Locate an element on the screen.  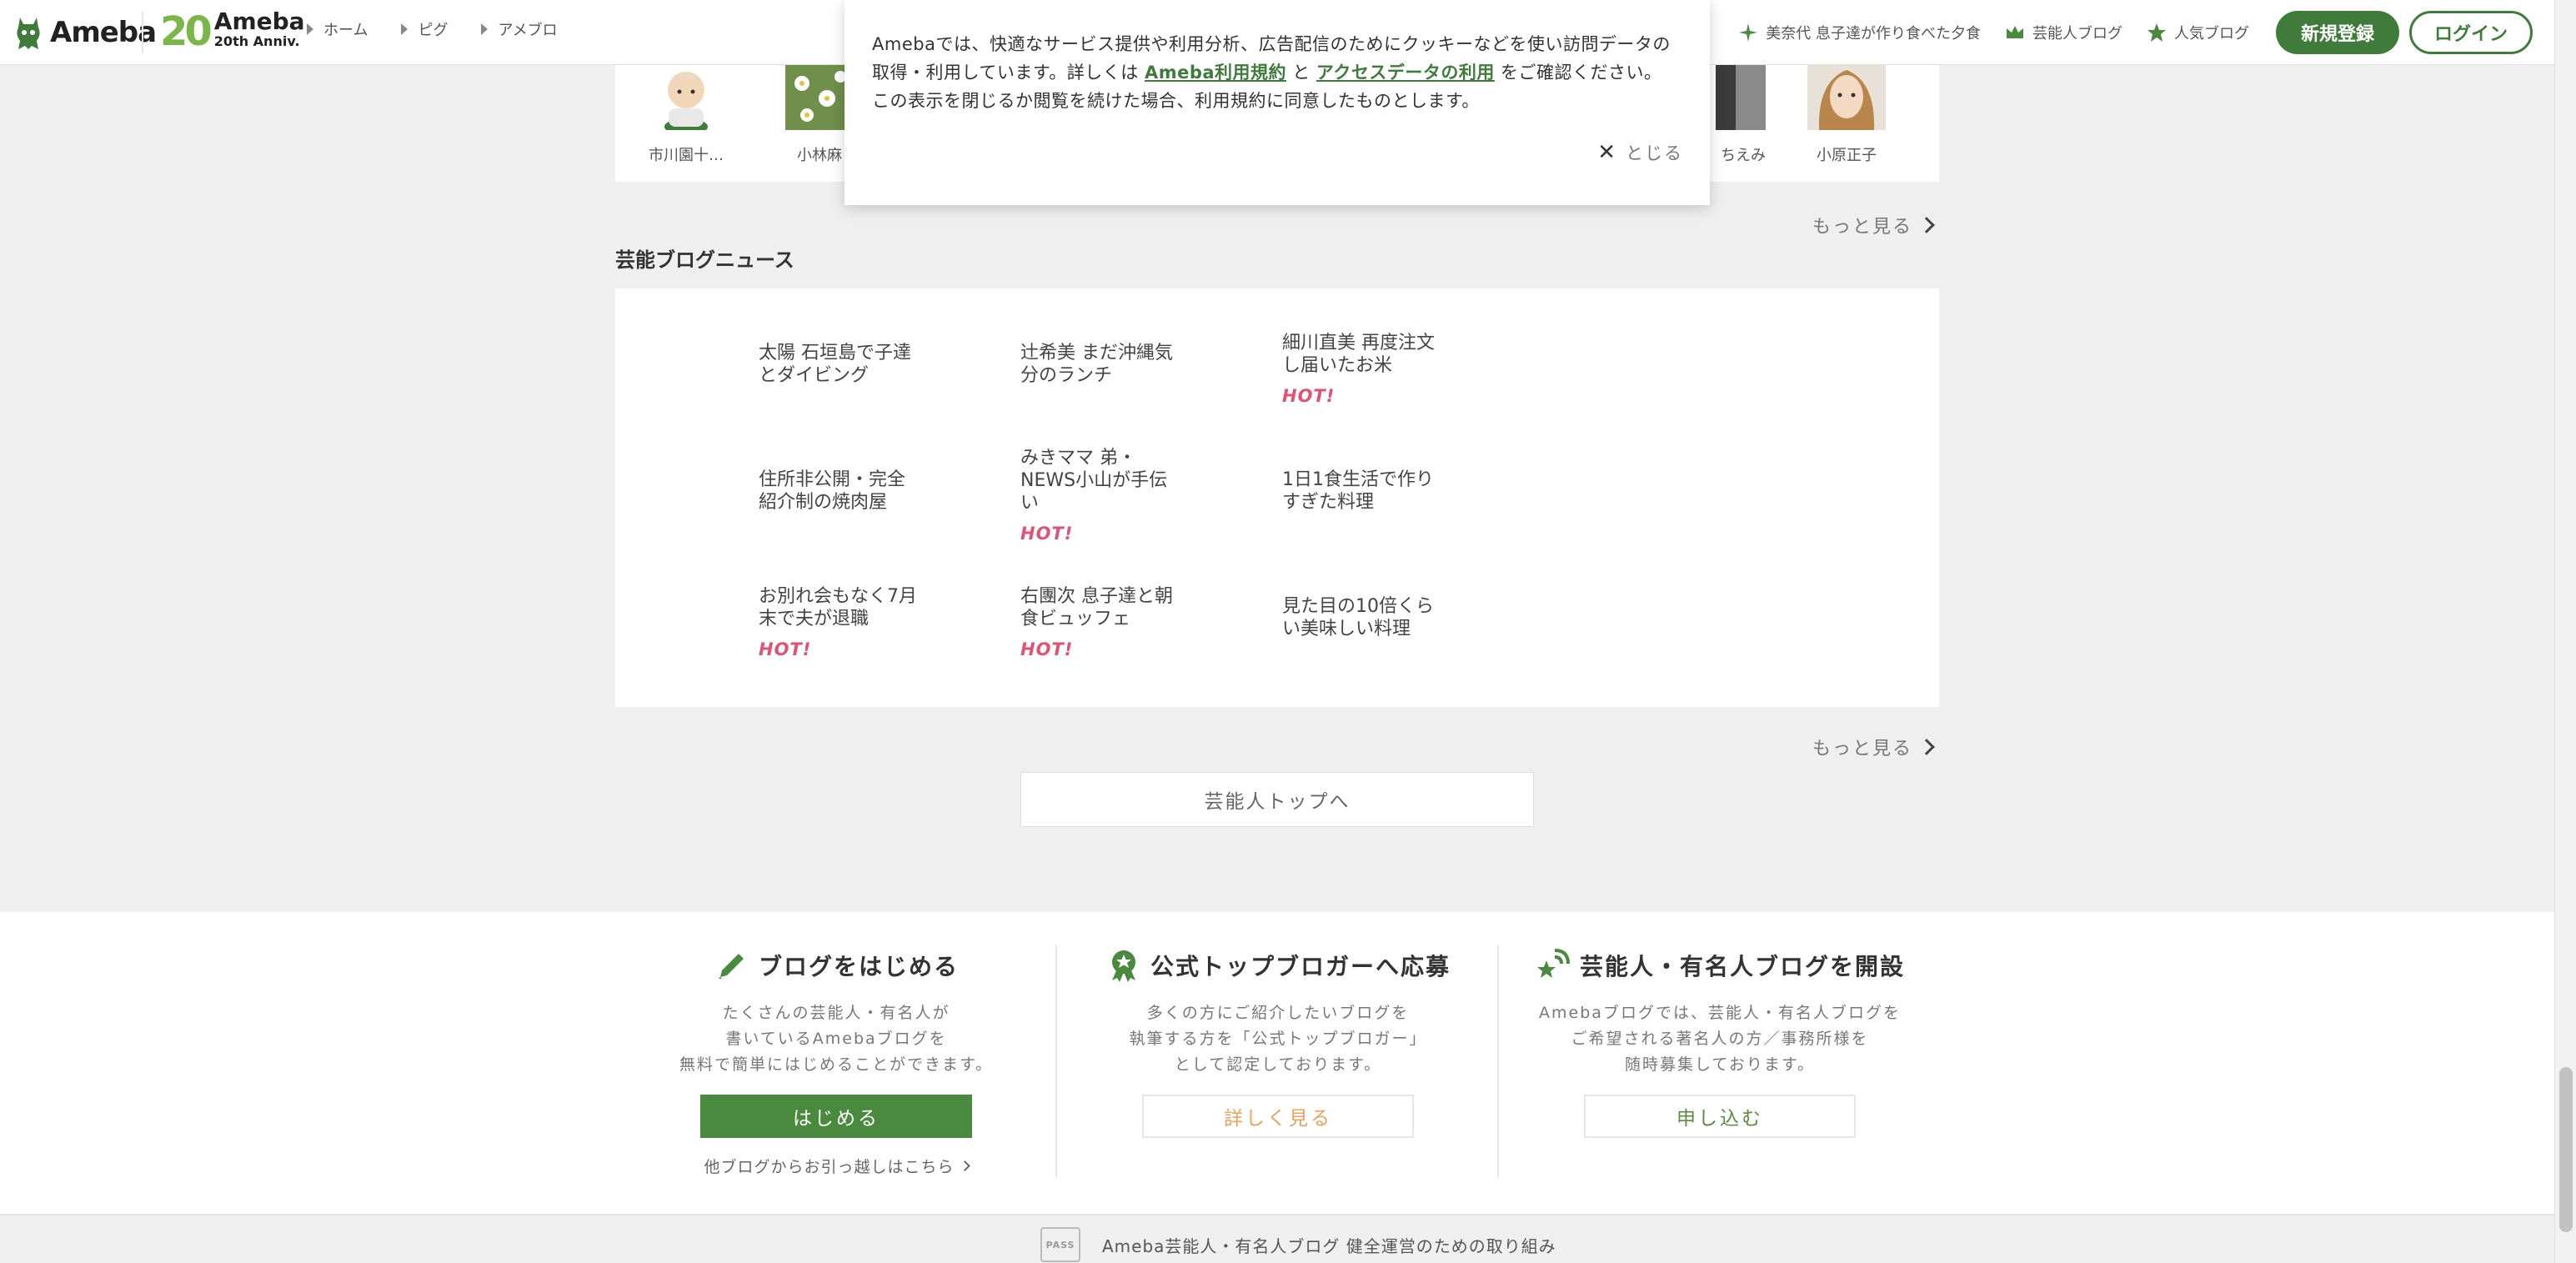
nav-label: ピグ is located at coordinates (433, 30).